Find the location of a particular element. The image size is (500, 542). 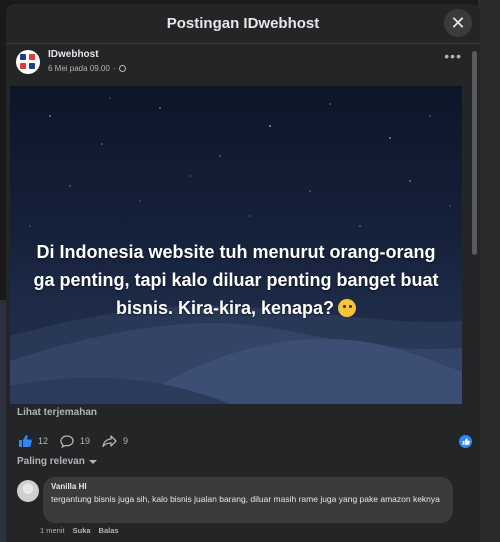

author-avatar is located at coordinates (28, 62).